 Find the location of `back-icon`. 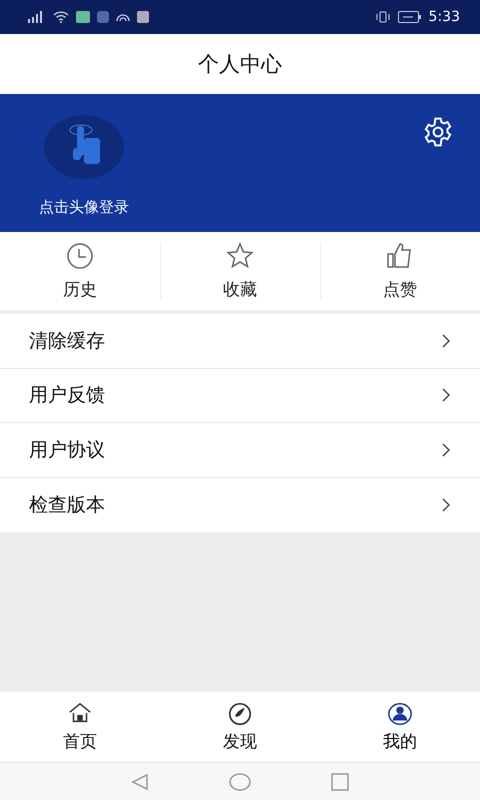

back-icon is located at coordinates (140, 781).